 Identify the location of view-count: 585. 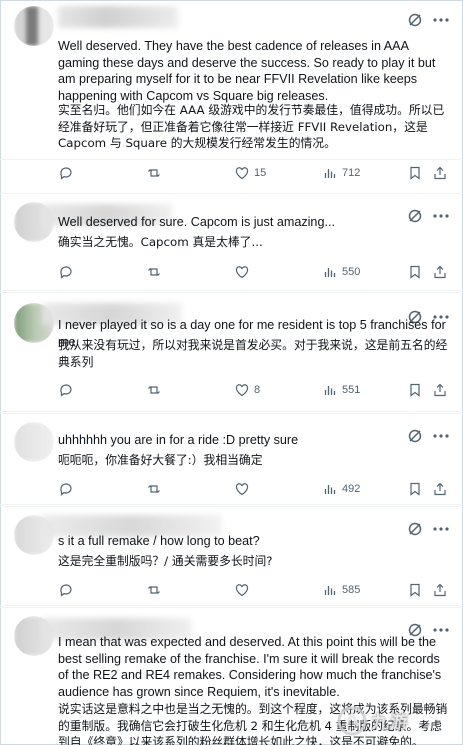
(351, 590).